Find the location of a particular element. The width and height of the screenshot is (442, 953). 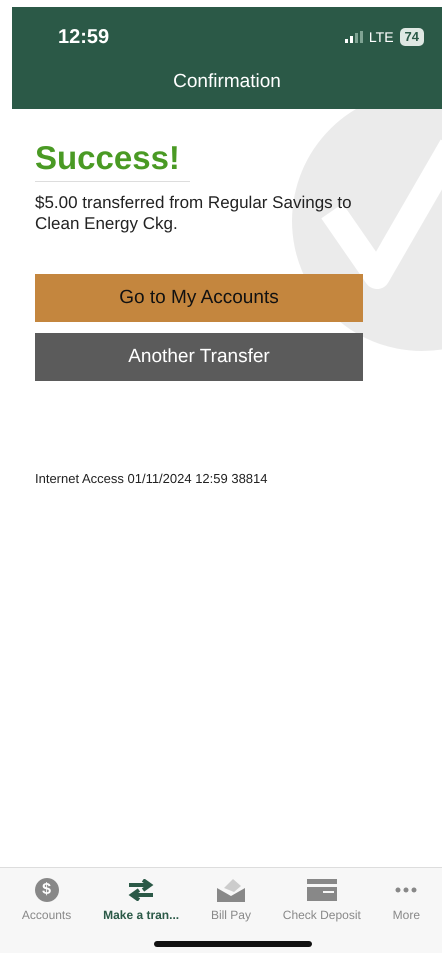

transfer-message: $5.00 transferred from Regular Savings to Clean Energy Ckg. is located at coordinates (194, 213).